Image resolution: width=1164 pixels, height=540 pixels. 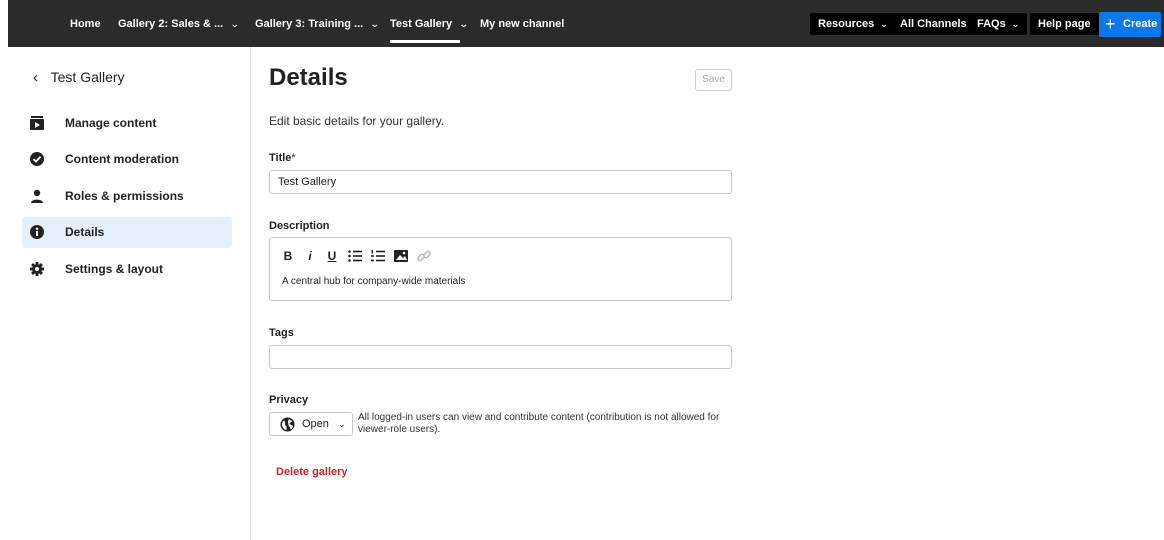 I want to click on faqs-label: FAQs, so click(x=991, y=24).